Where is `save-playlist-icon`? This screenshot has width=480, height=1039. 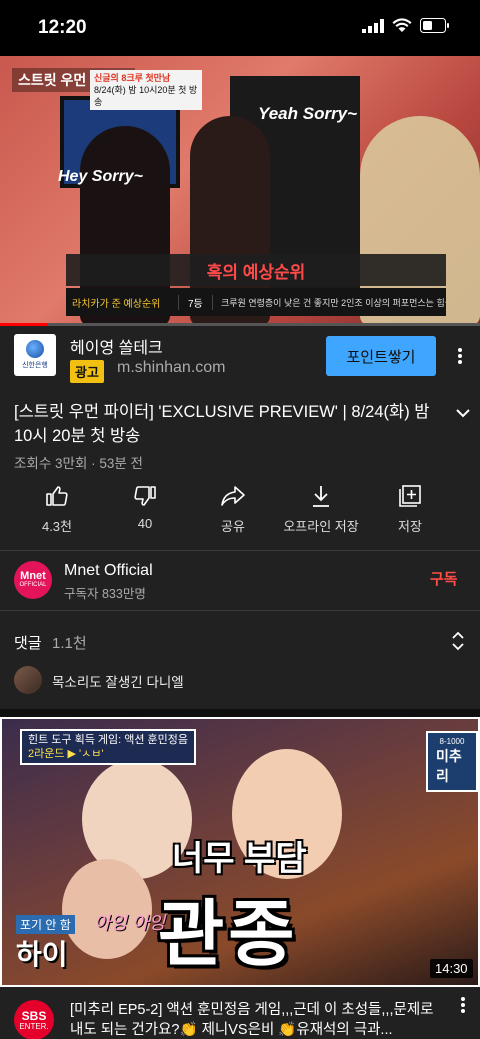
save-playlist-icon is located at coordinates (410, 496).